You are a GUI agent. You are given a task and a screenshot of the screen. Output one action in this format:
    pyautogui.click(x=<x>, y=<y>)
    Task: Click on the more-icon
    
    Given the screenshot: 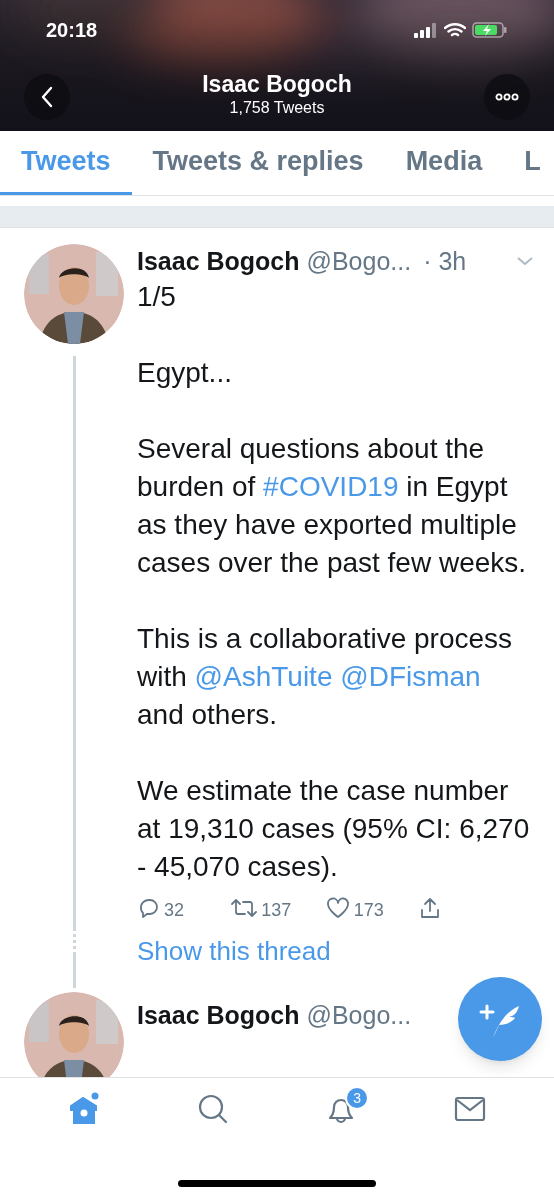 What is the action you would take?
    pyautogui.click(x=507, y=97)
    